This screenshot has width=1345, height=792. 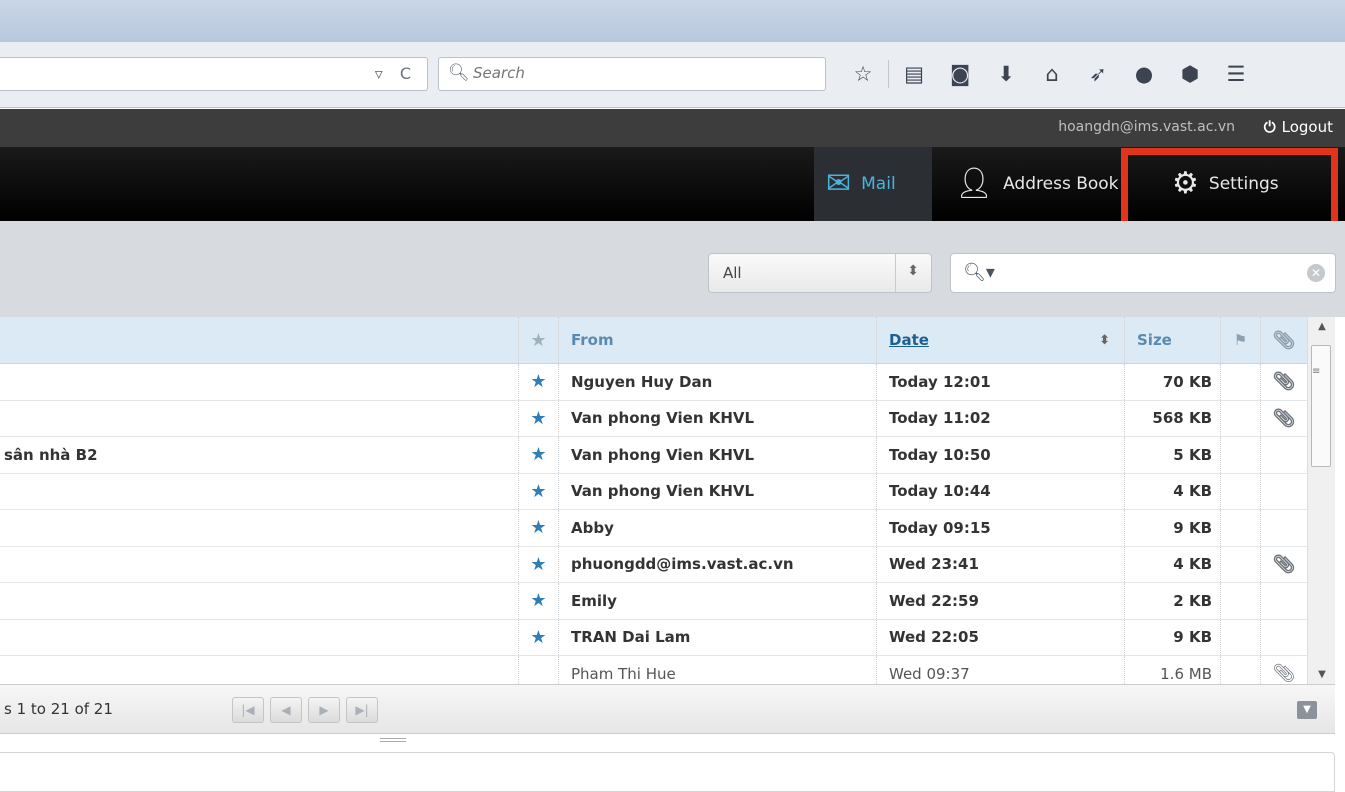 What do you see at coordinates (324, 710) in the screenshot?
I see `next-page-button: ▶` at bounding box center [324, 710].